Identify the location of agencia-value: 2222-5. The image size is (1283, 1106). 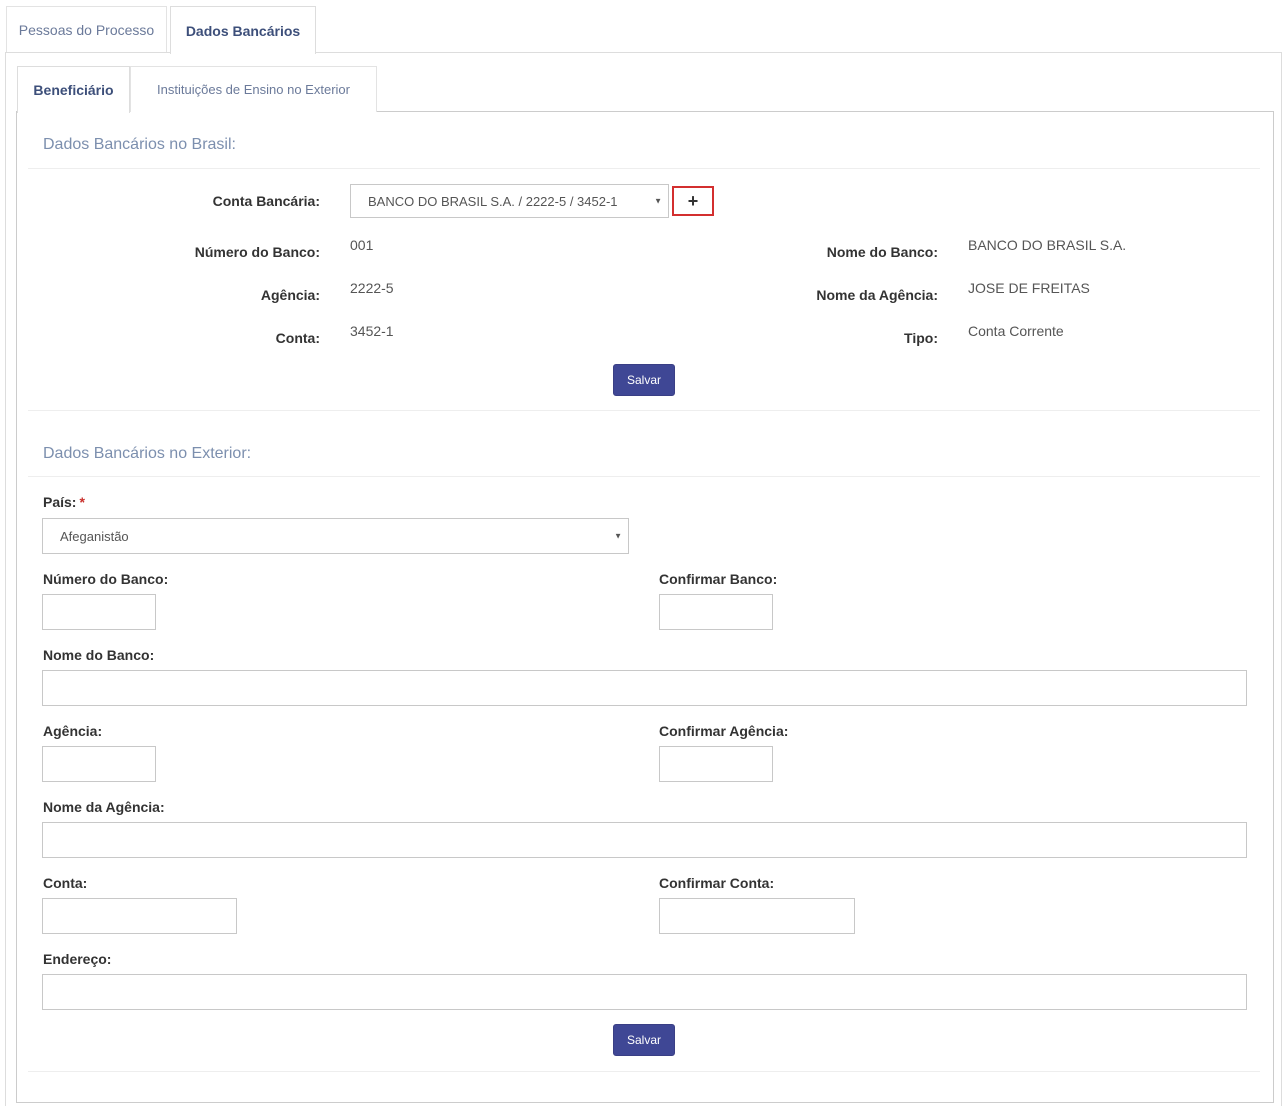
(372, 288).